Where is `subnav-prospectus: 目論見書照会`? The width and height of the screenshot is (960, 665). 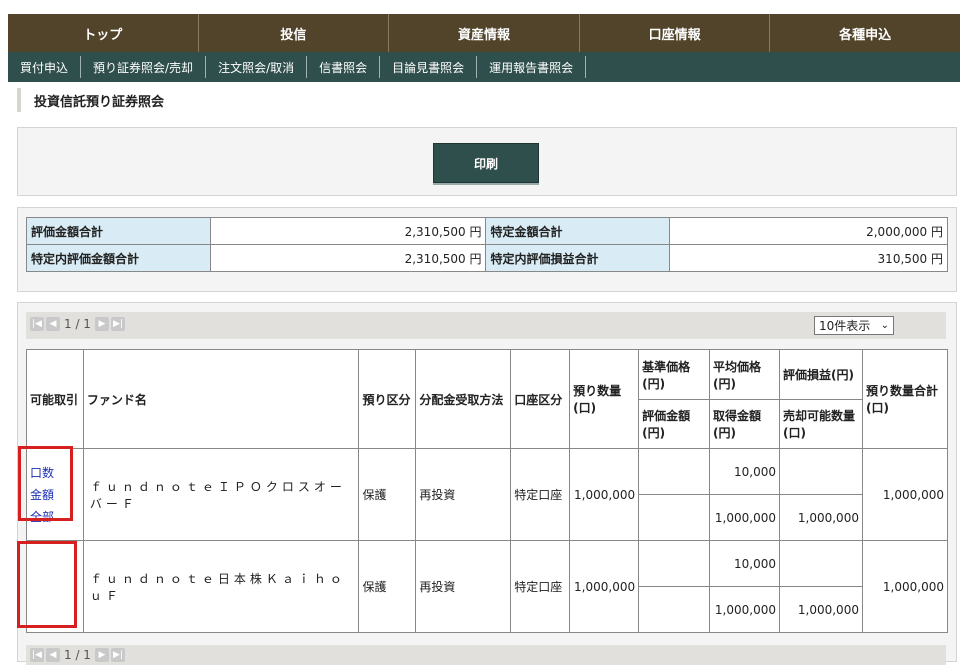 subnav-prospectus: 目論見書照会 is located at coordinates (429, 67).